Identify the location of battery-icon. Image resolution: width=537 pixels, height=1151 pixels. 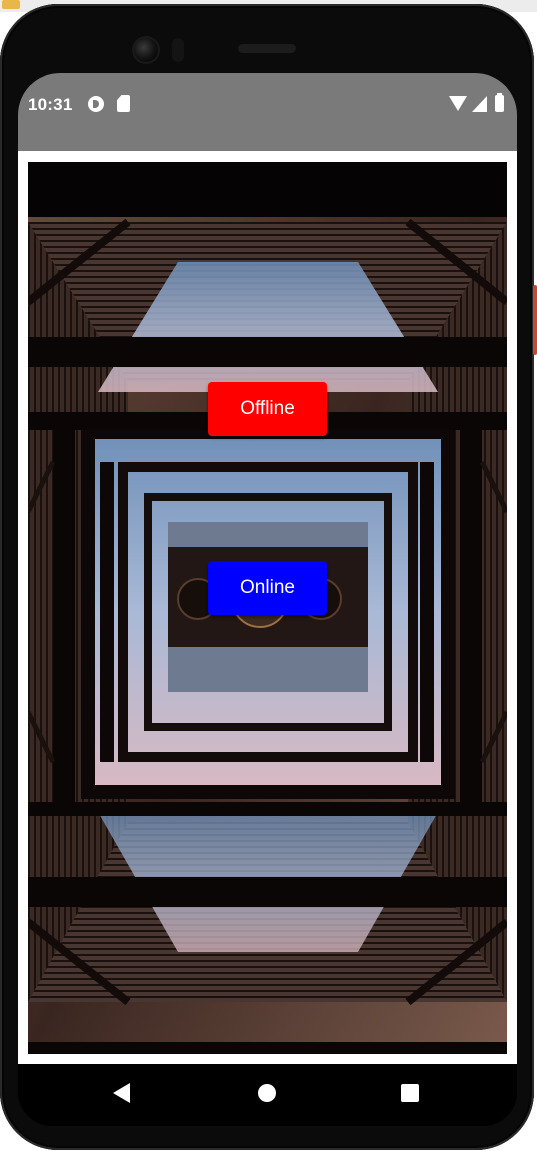
(499, 102).